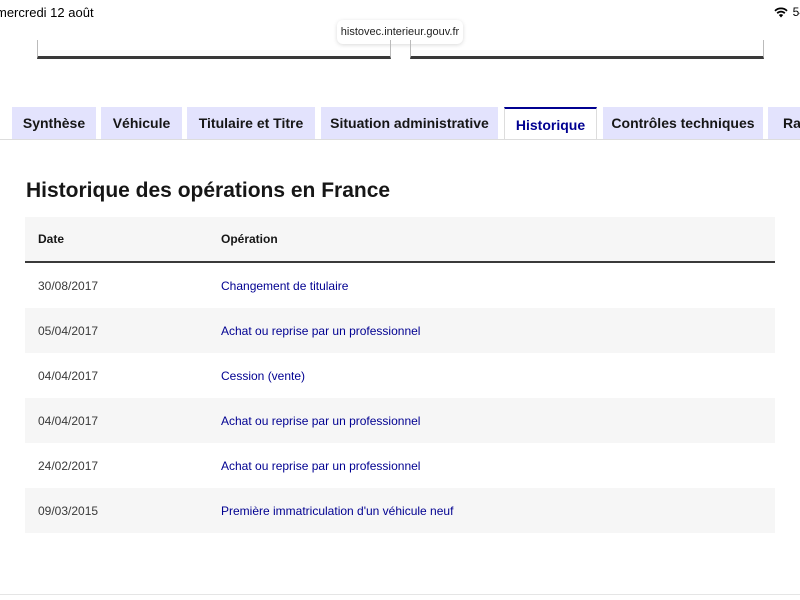  What do you see at coordinates (409, 123) in the screenshot?
I see `tab-situation-administrative: Situation administrative` at bounding box center [409, 123].